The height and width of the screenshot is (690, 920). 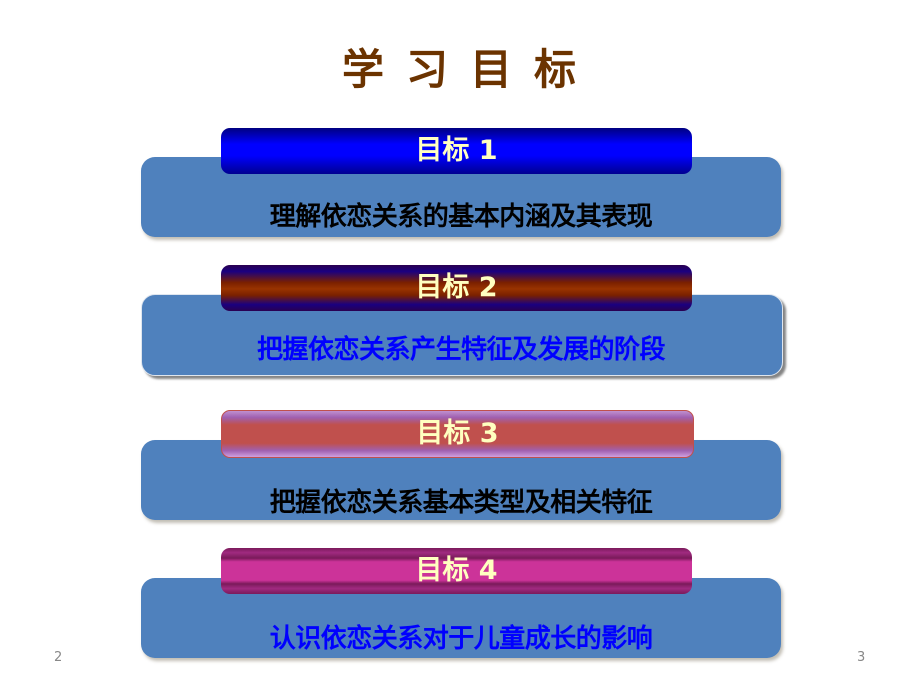 What do you see at coordinates (861, 657) in the screenshot?
I see `page-number-right: 3` at bounding box center [861, 657].